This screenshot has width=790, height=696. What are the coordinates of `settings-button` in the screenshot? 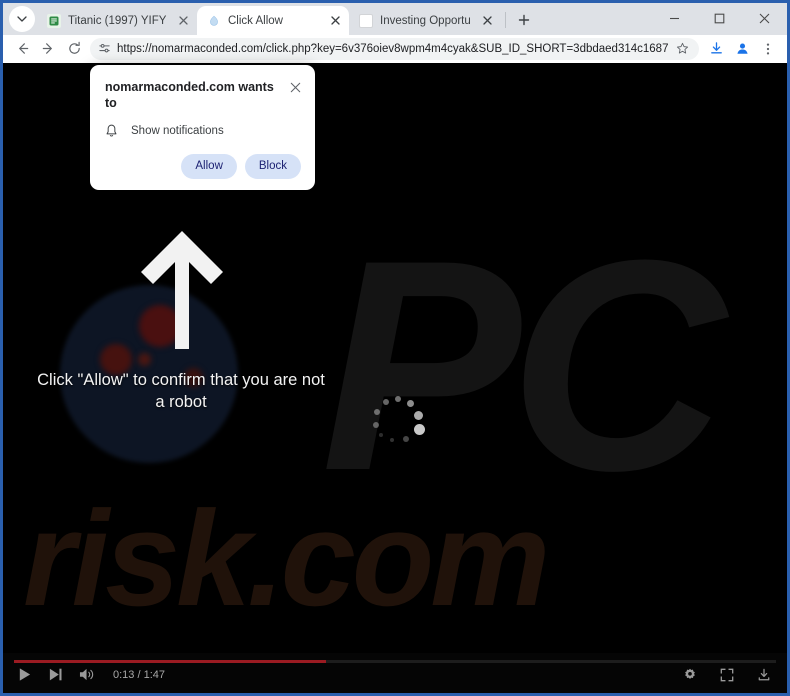 It's located at (690, 675).